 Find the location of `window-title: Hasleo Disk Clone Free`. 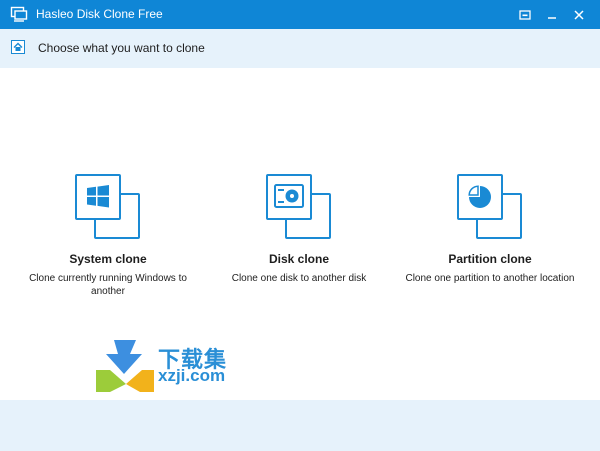

window-title: Hasleo Disk Clone Free is located at coordinates (99, 14).